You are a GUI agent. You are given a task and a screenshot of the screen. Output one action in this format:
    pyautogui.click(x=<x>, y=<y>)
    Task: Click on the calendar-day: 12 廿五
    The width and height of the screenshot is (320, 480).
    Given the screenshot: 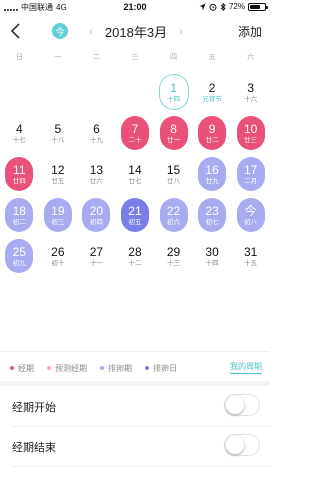 What is the action you would take?
    pyautogui.click(x=58, y=174)
    